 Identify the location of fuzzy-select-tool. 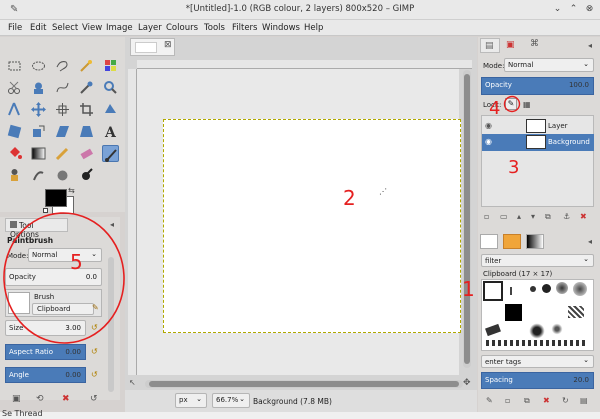
(86, 65).